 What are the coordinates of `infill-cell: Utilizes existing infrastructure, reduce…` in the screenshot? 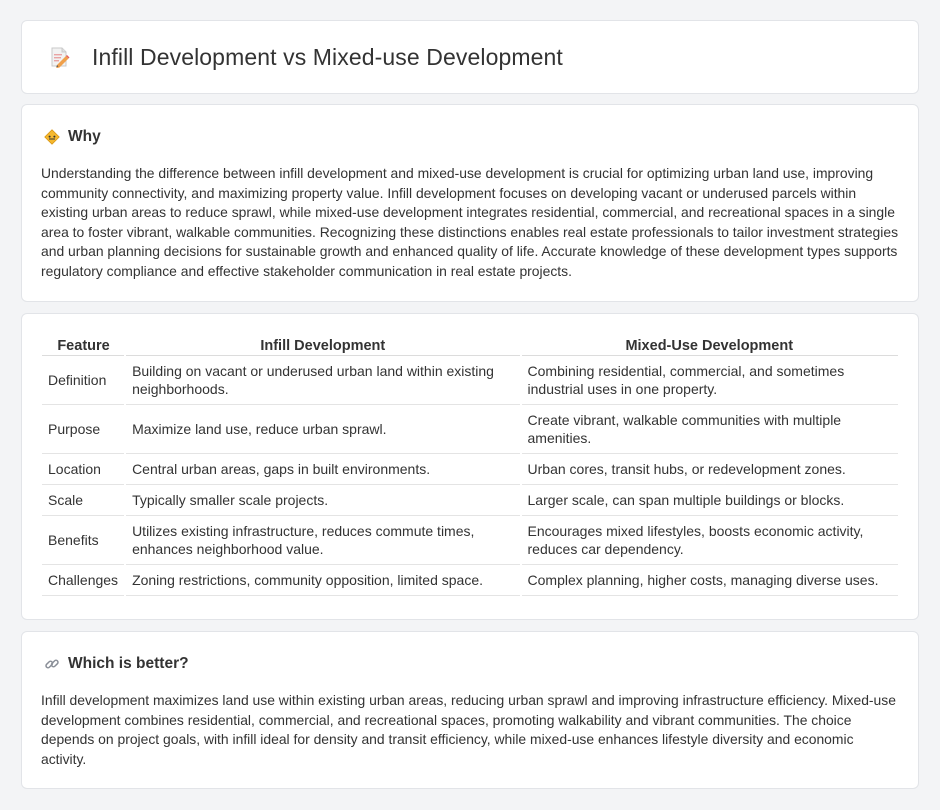 It's located at (322, 540).